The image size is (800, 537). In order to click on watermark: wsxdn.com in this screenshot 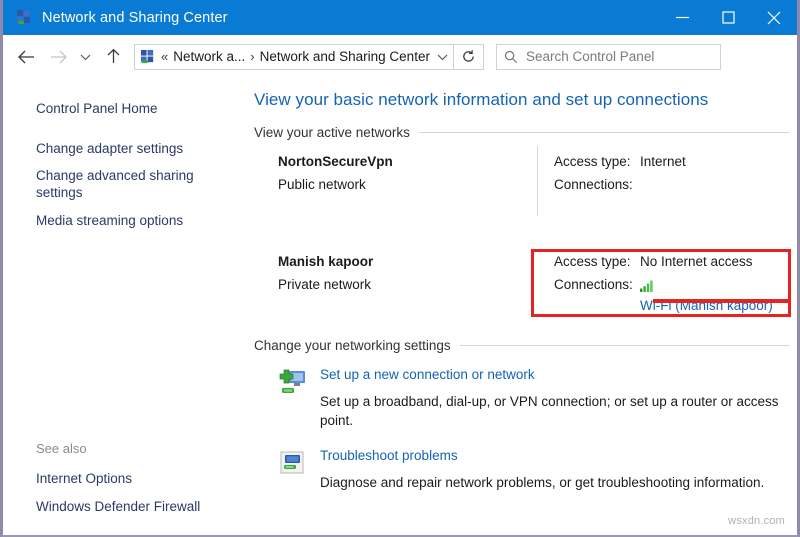, I will do `click(756, 521)`.